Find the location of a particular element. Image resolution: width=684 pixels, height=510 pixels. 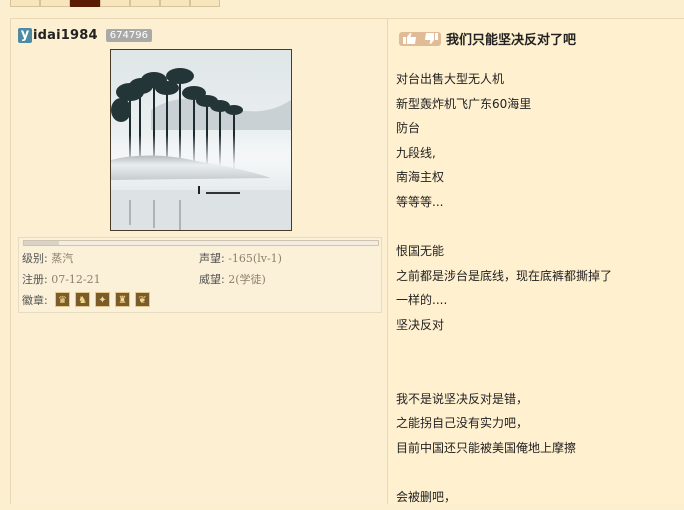

user-id-badge: 674796 is located at coordinates (128, 35).